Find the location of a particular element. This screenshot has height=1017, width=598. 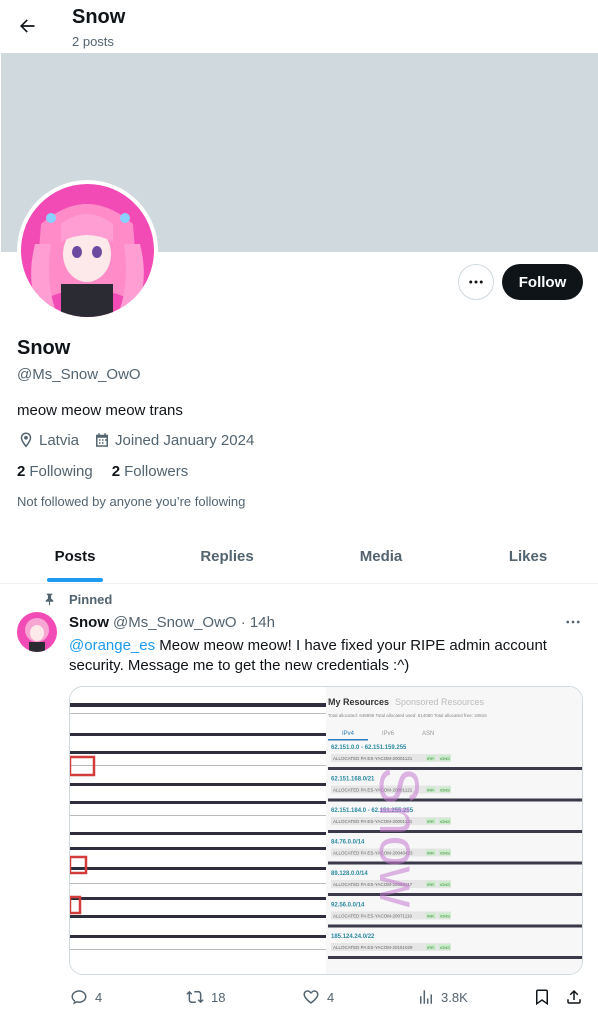

reply-count: 4 is located at coordinates (99, 997).